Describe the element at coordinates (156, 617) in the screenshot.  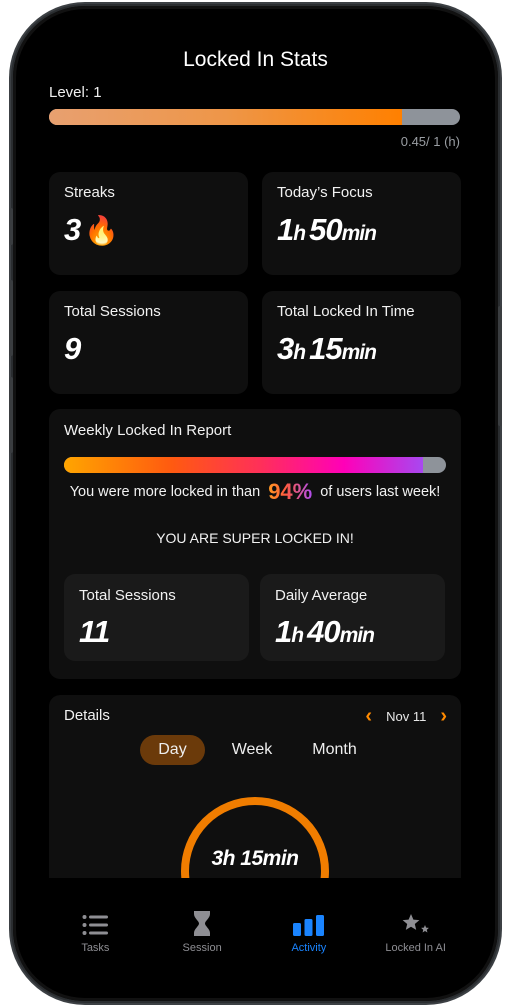
I see `weekly-total-sessions-card: Total Sessions 11` at that location.